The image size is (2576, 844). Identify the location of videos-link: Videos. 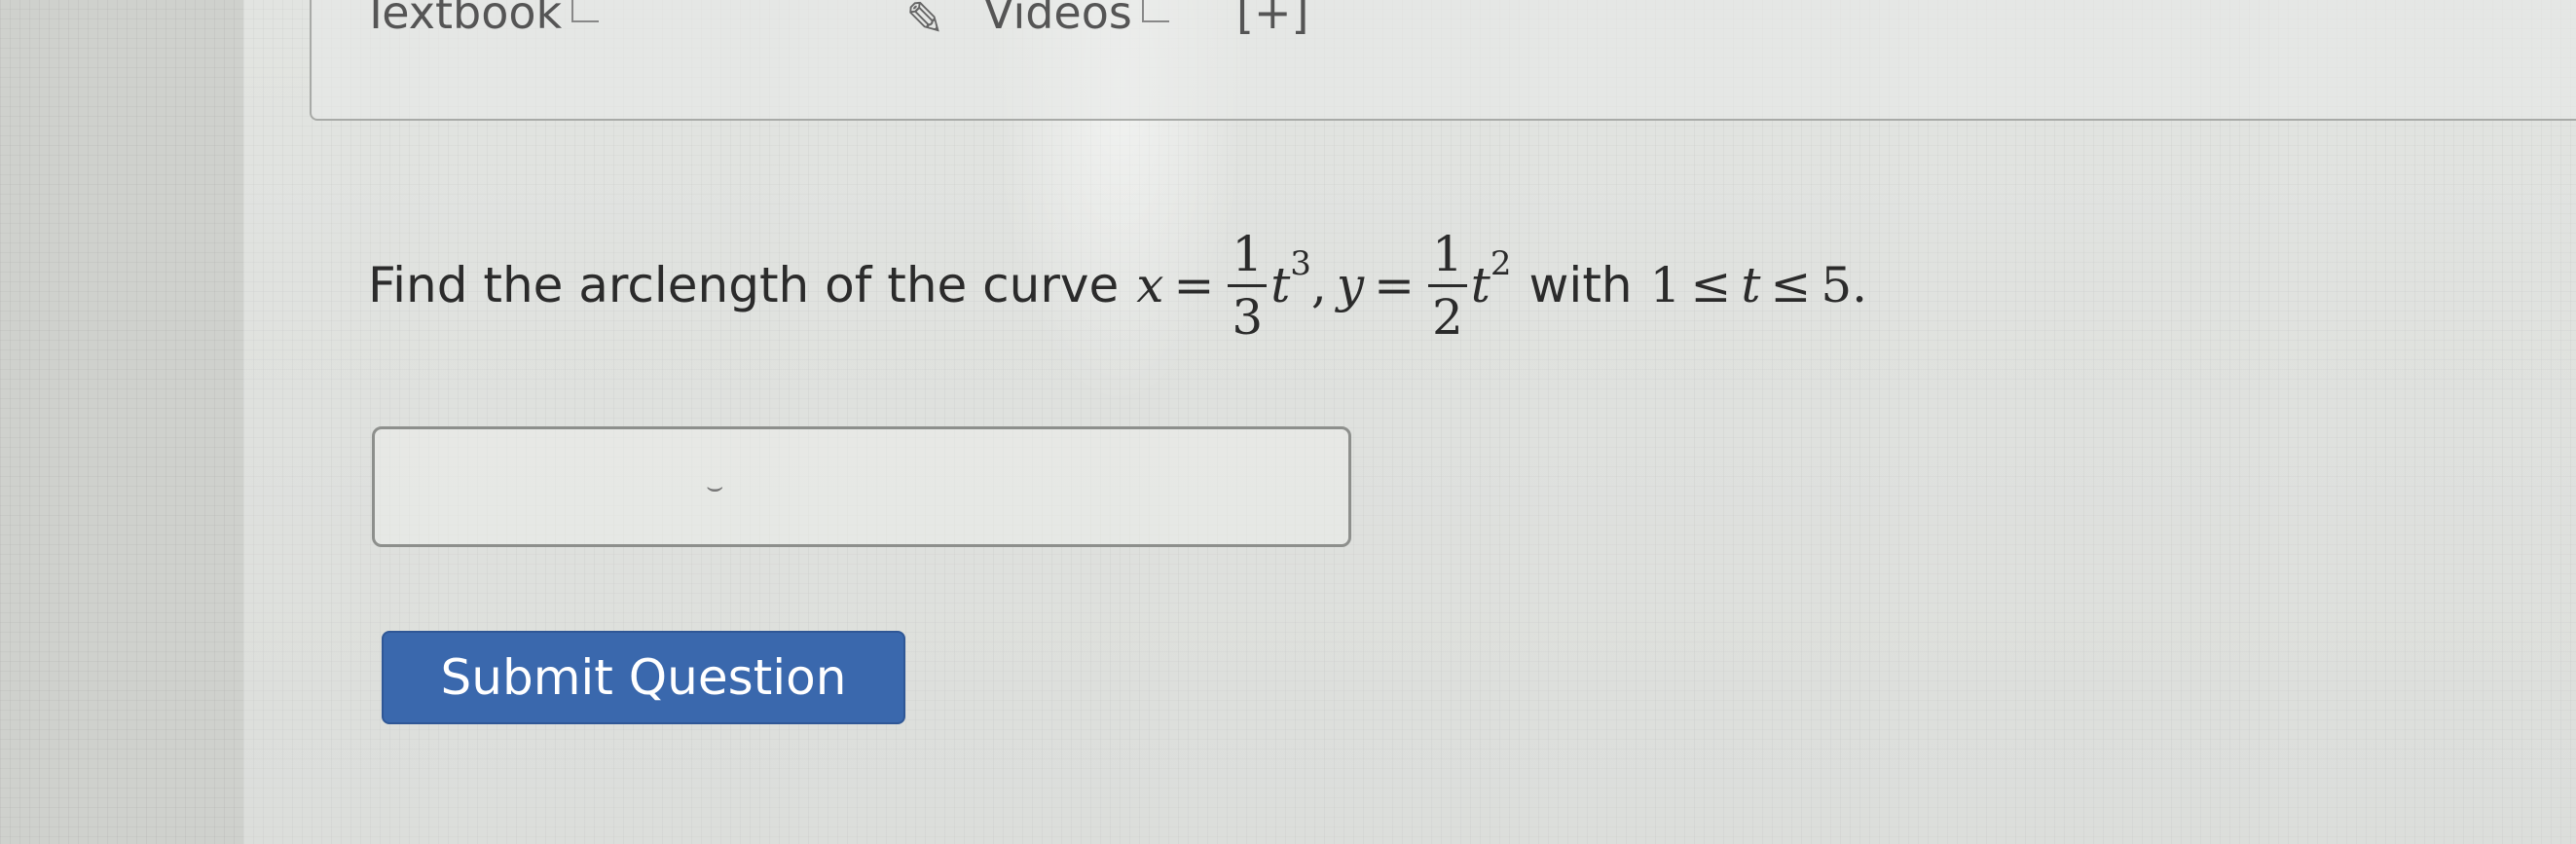
(1076, 19).